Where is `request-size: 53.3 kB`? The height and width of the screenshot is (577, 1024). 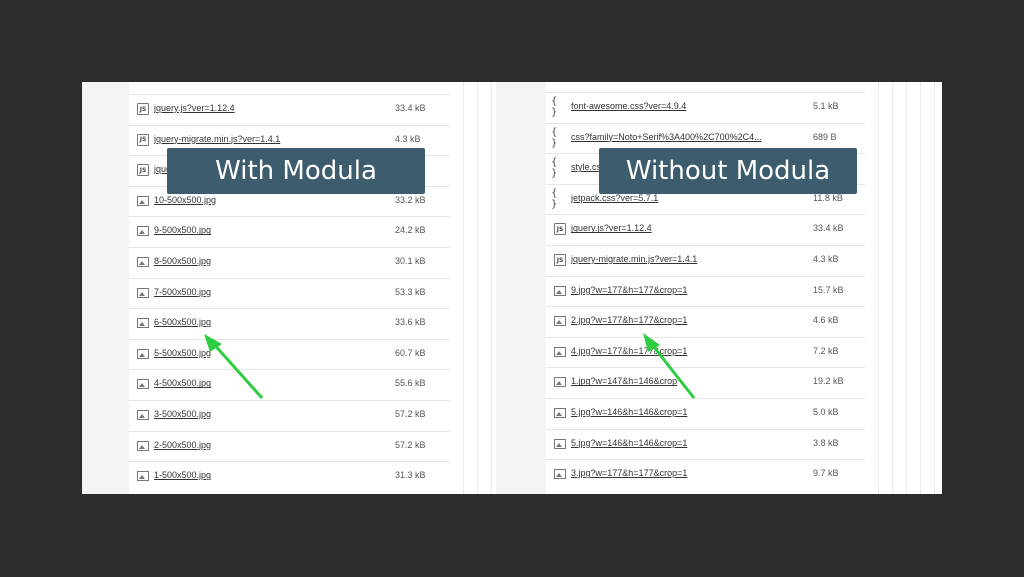 request-size: 53.3 kB is located at coordinates (410, 291).